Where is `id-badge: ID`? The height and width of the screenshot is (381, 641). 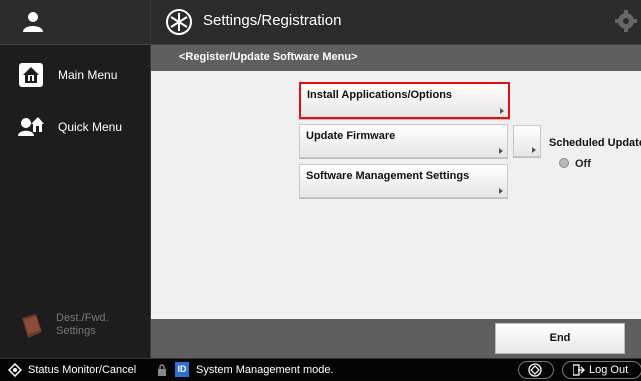
id-badge: ID is located at coordinates (182, 369).